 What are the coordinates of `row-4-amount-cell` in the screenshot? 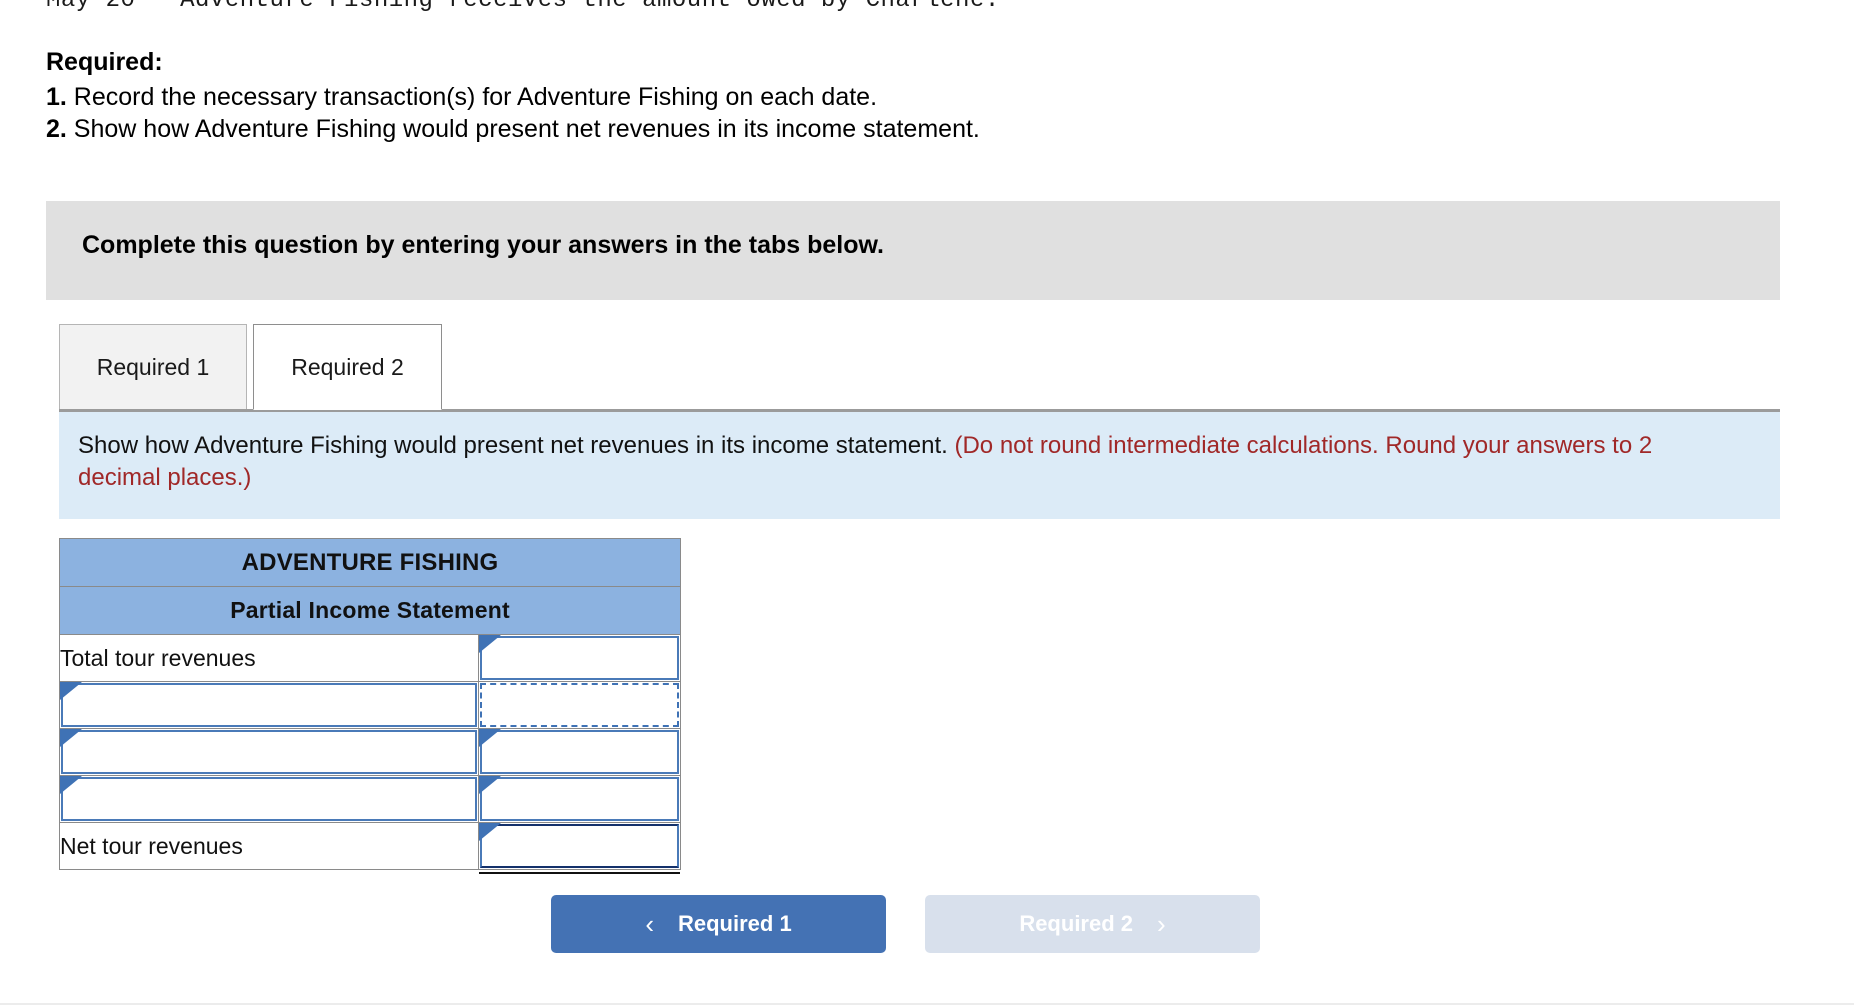 It's located at (579, 799).